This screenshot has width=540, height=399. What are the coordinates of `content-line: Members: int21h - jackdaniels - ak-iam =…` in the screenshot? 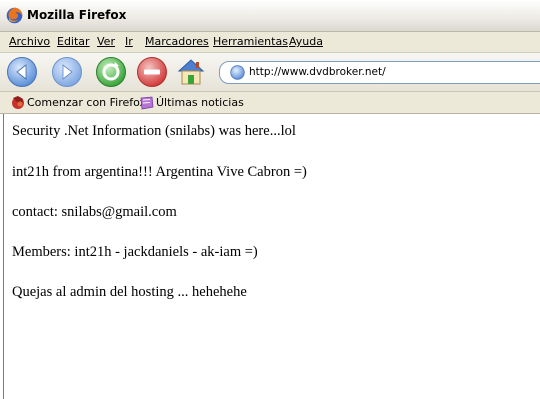 It's located at (135, 252).